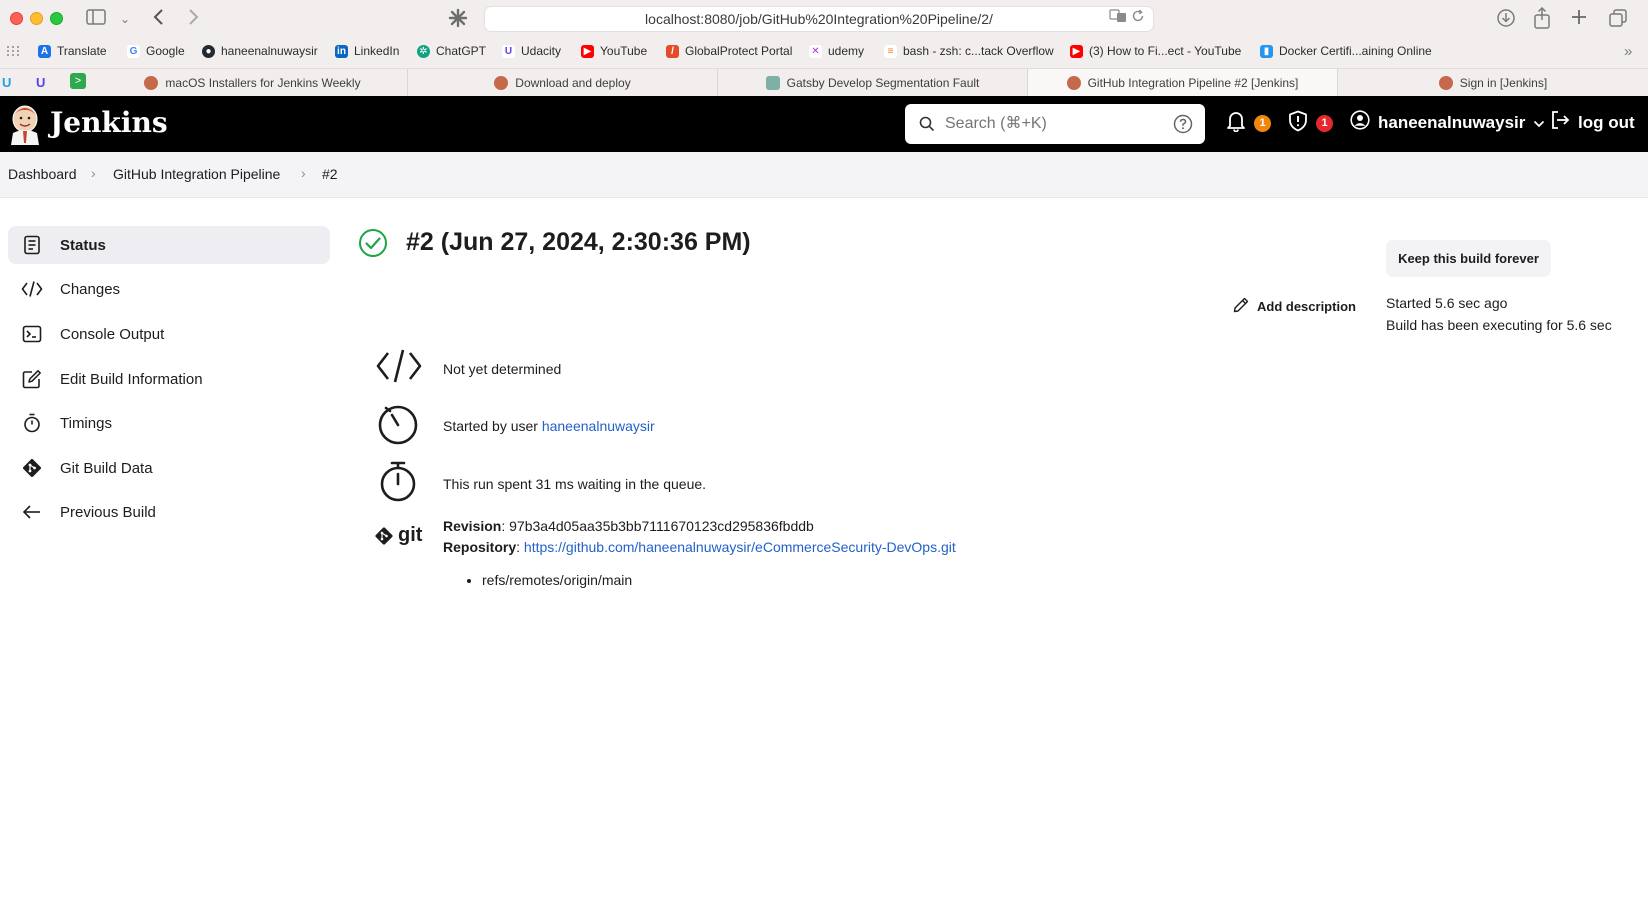  Describe the element at coordinates (502, 369) in the screenshot. I see `changes-status-text: Not yet determined` at that location.